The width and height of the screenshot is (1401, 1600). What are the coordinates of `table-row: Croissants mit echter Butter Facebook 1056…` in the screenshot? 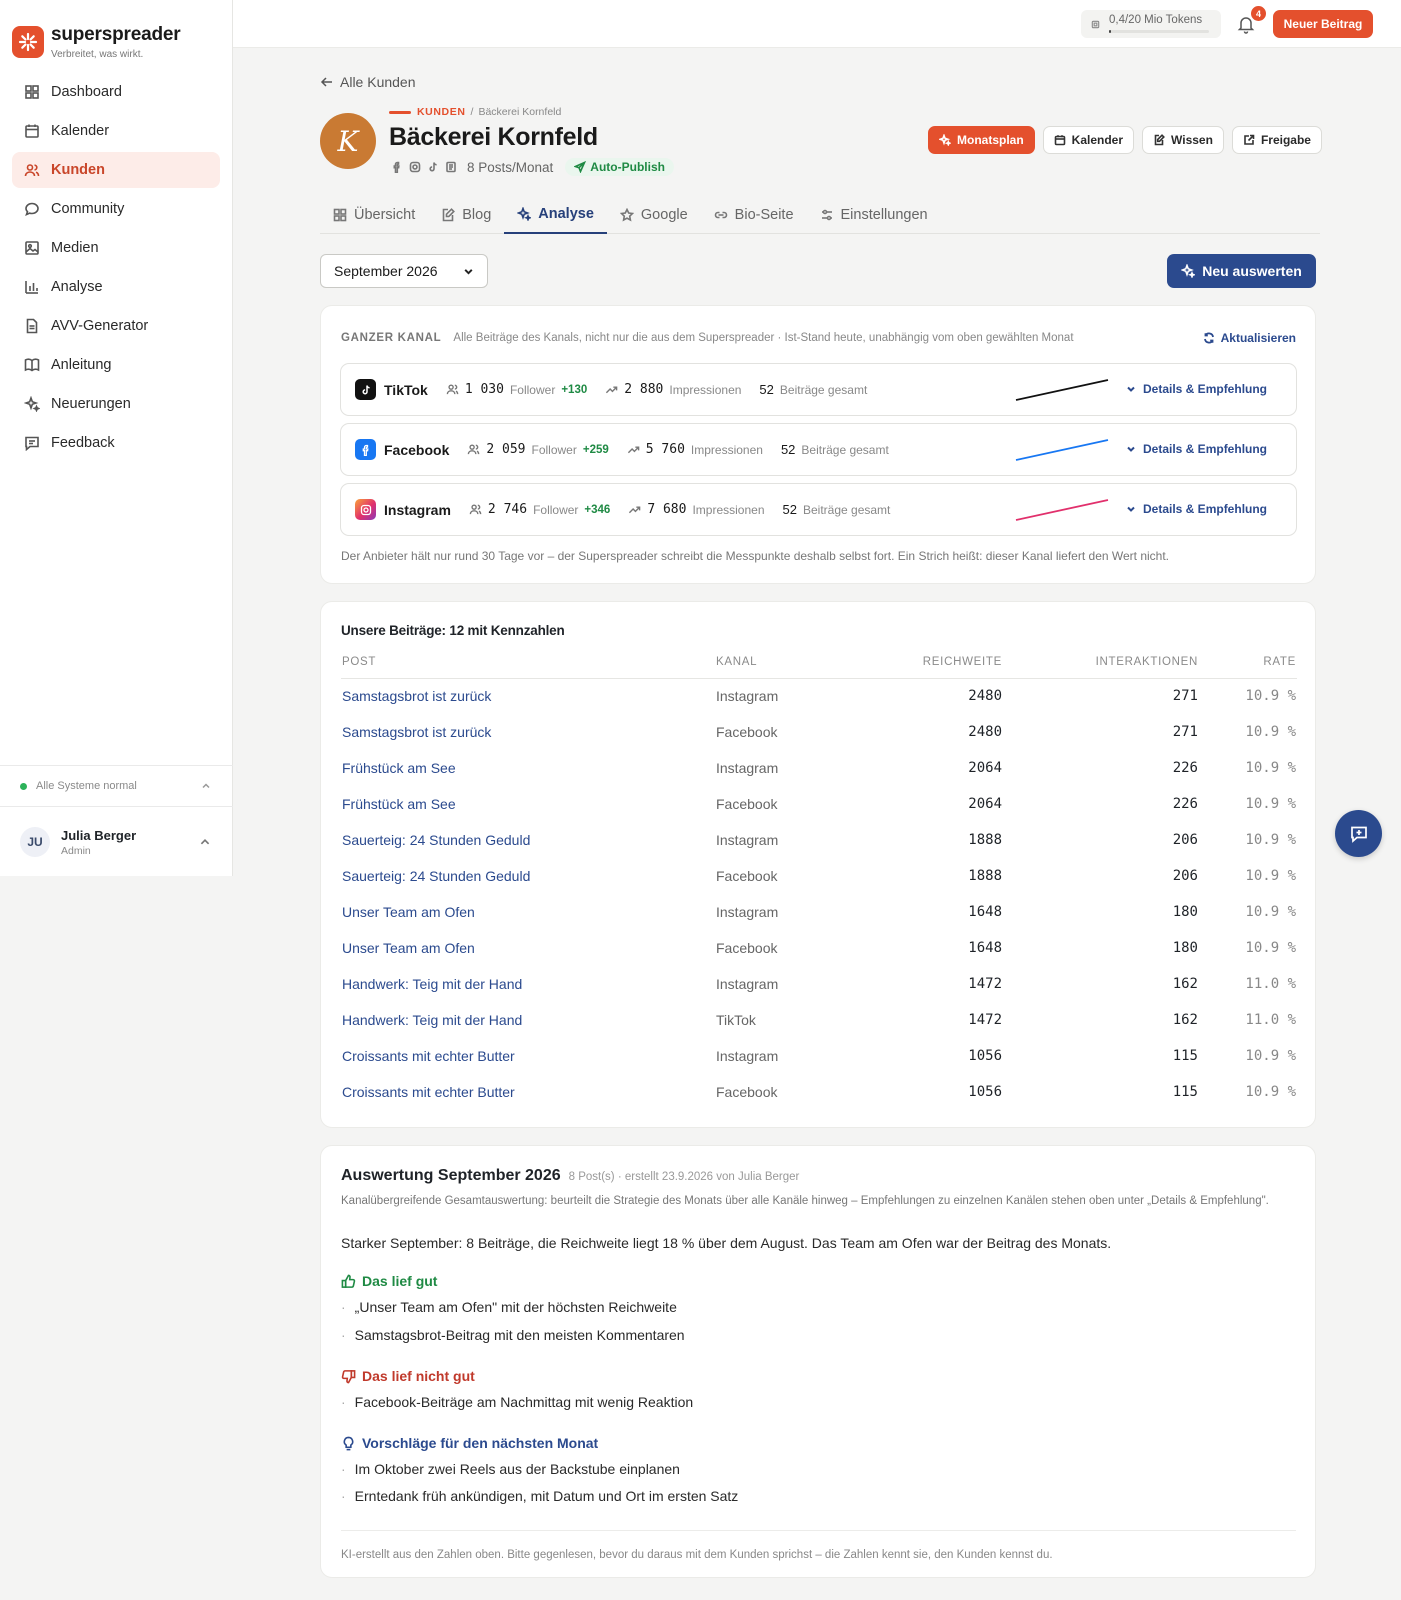 It's located at (819, 1092).